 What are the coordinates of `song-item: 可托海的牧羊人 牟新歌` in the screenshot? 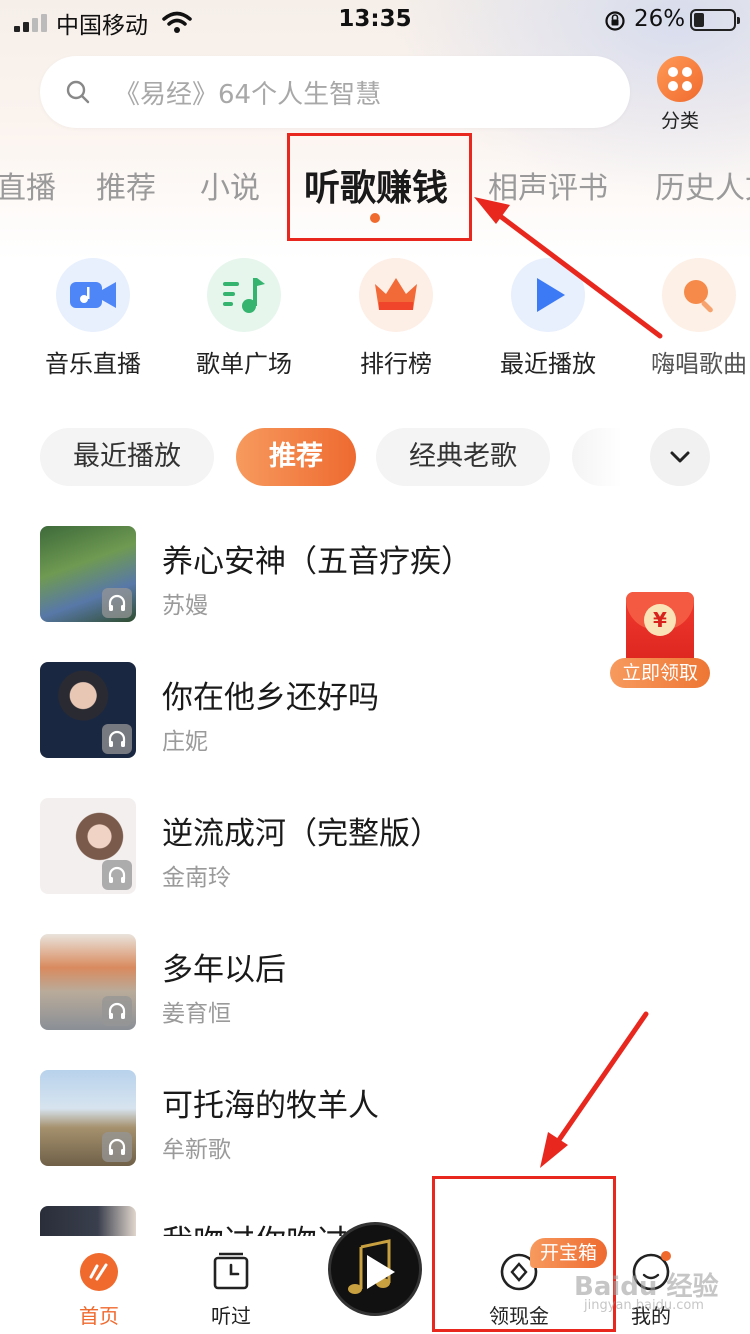 It's located at (320, 1118).